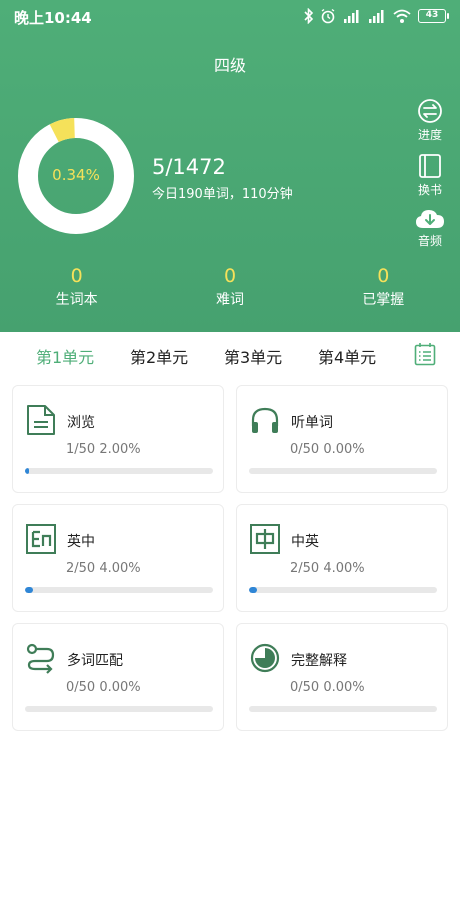 This screenshot has height=920, width=460. I want to click on progress-icon, so click(430, 111).